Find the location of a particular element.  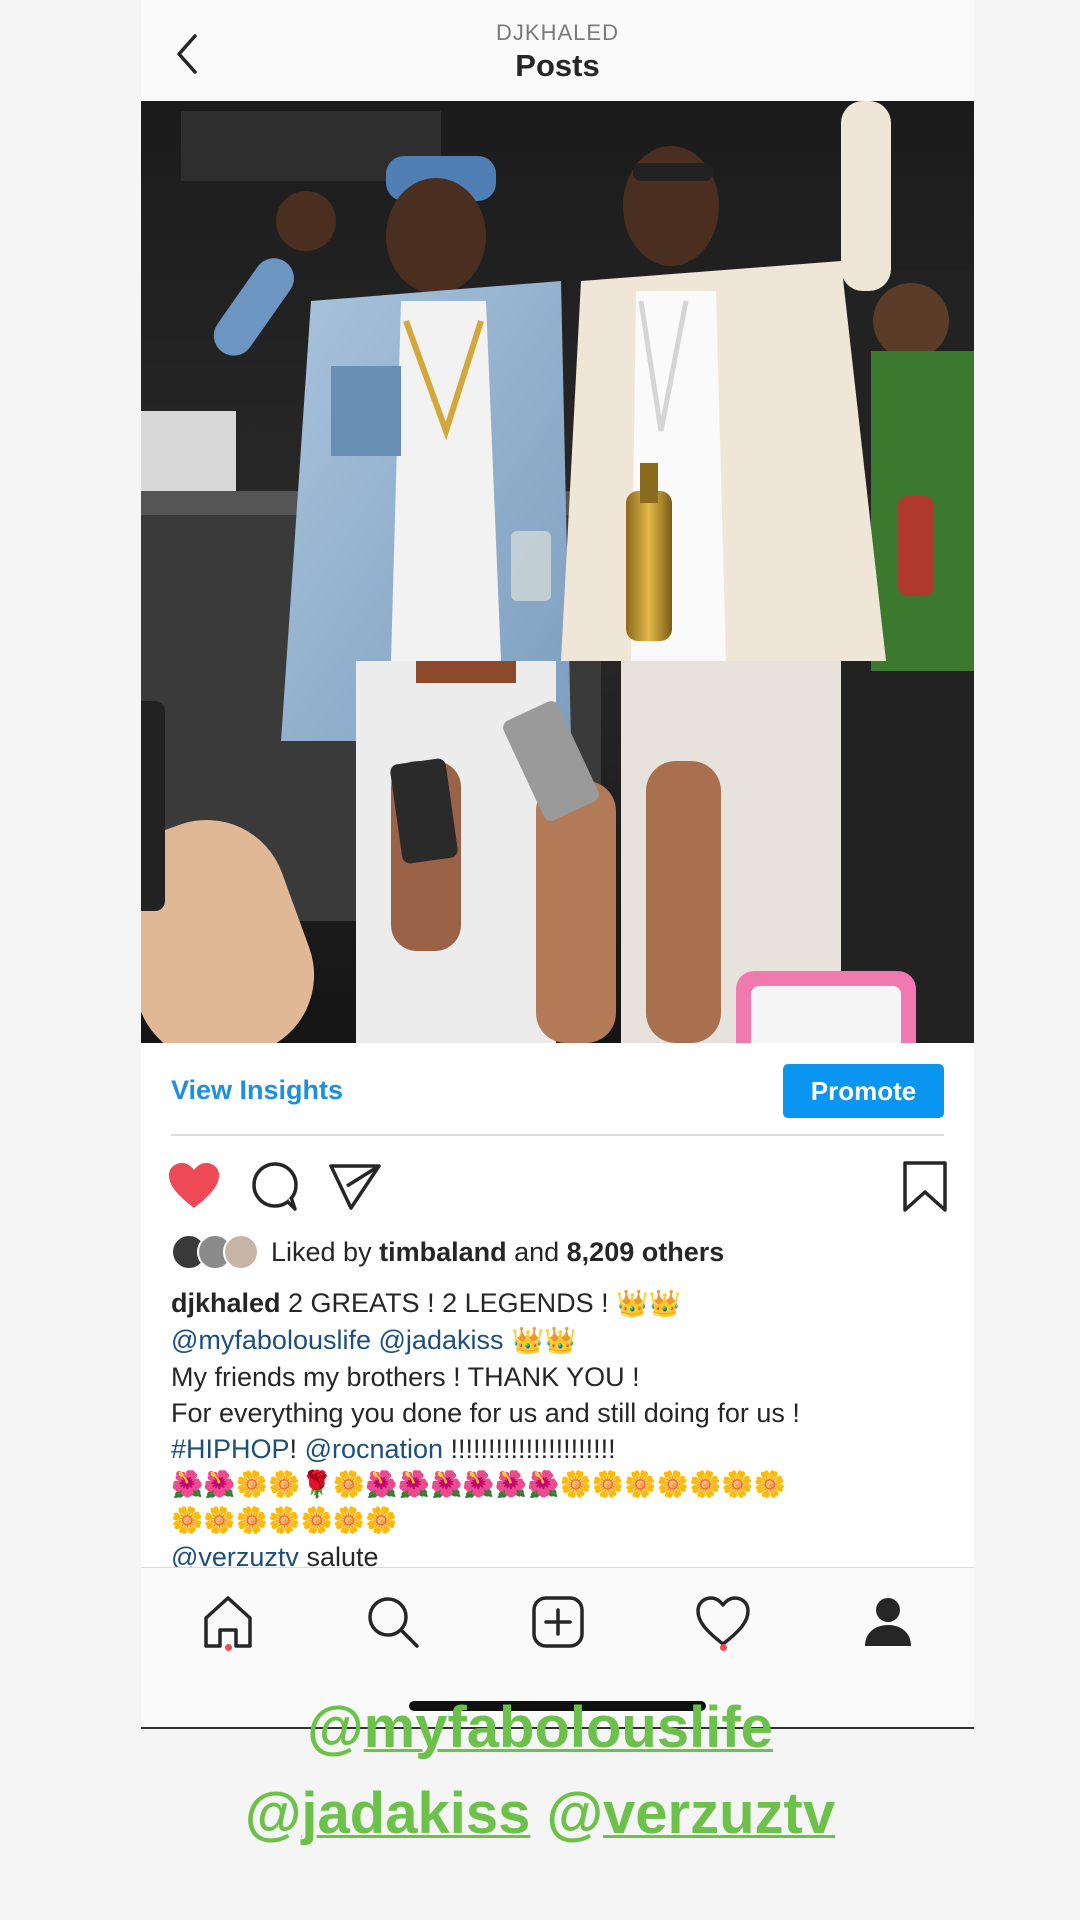

caption-exclaims: !!!!!!!!!!!!!!!!!!!!!! is located at coordinates (529, 1449).